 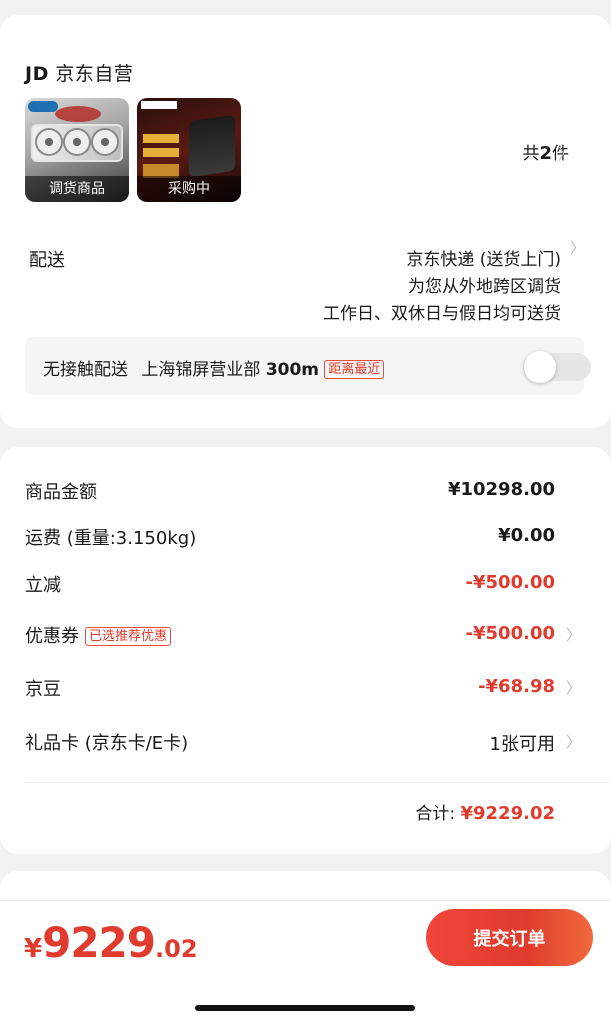 I want to click on checkout-bar: ¥9229.02 提交订单, so click(x=305, y=962).